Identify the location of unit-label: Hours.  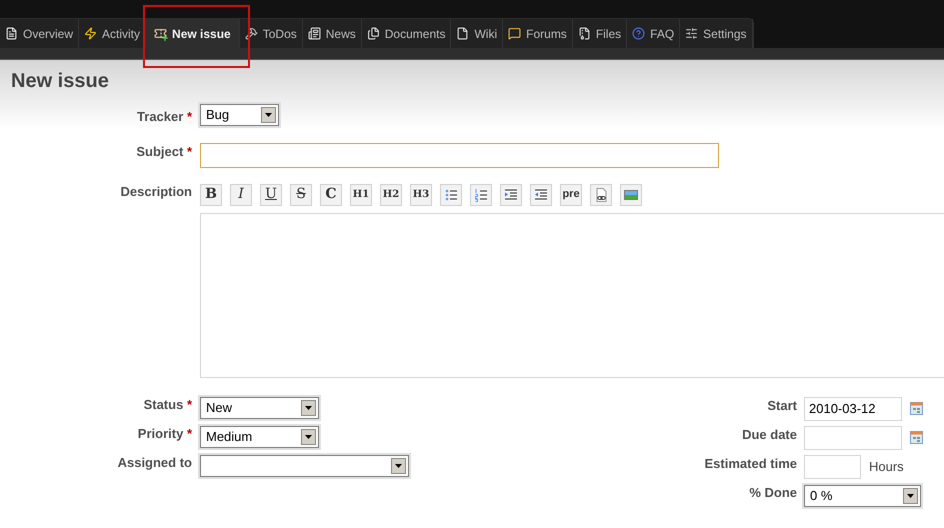
(886, 467).